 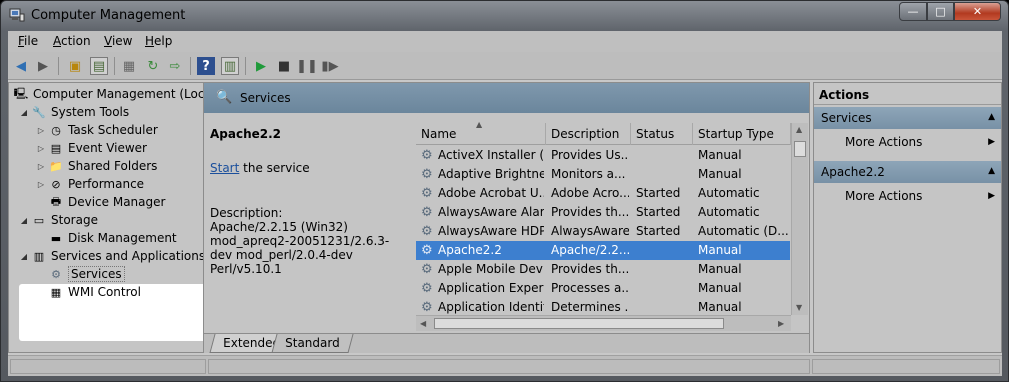 I want to click on submenu-arrow-icon: ▶, so click(x=991, y=142).